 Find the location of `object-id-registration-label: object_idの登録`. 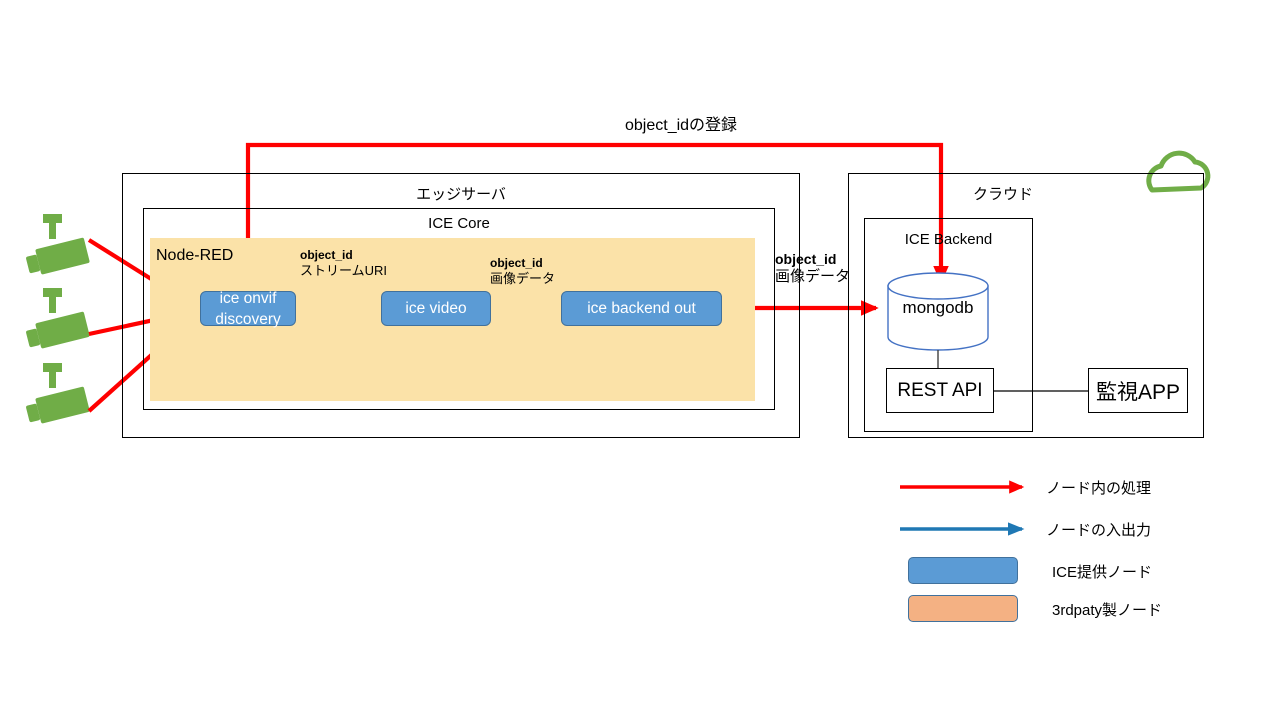

object-id-registration-label: object_idの登録 is located at coordinates (681, 125).